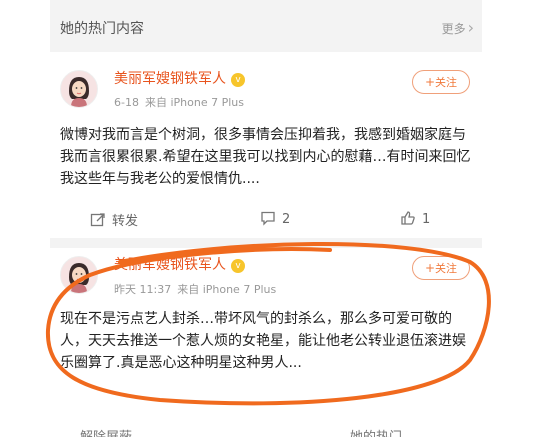 The height and width of the screenshot is (437, 541). What do you see at coordinates (97, 220) in the screenshot?
I see `repost-icon` at bounding box center [97, 220].